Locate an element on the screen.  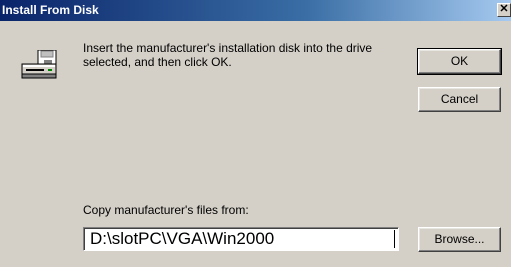
copy-from-label: Copy manufacturer's files from: is located at coordinates (166, 210).